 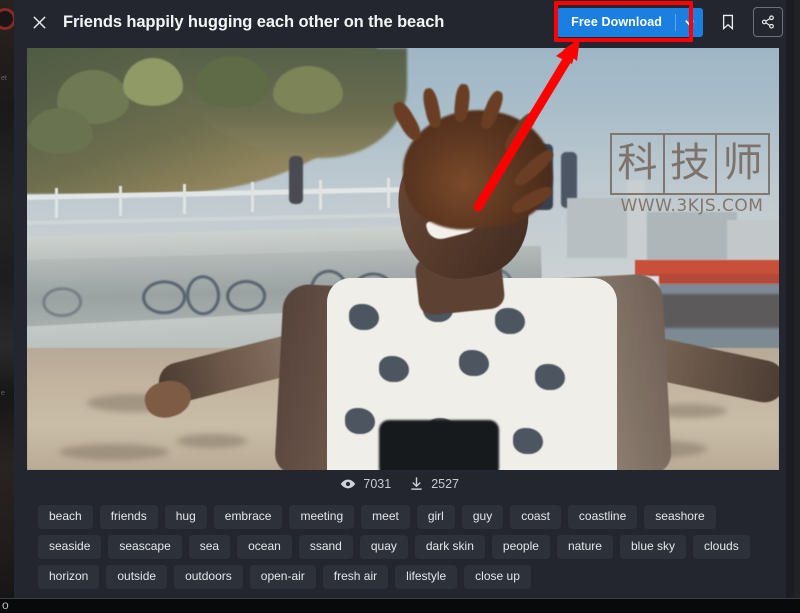 I want to click on bookmark-icon, so click(x=728, y=22).